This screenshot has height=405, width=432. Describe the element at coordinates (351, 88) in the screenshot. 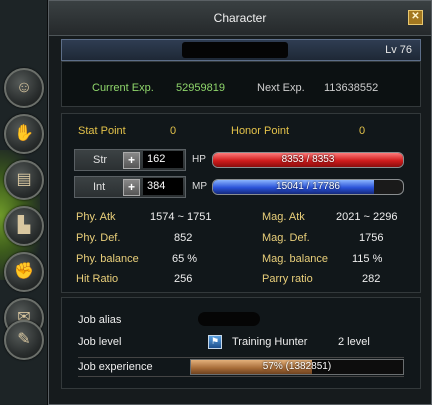

I see `next-exp-value: 113638552` at that location.